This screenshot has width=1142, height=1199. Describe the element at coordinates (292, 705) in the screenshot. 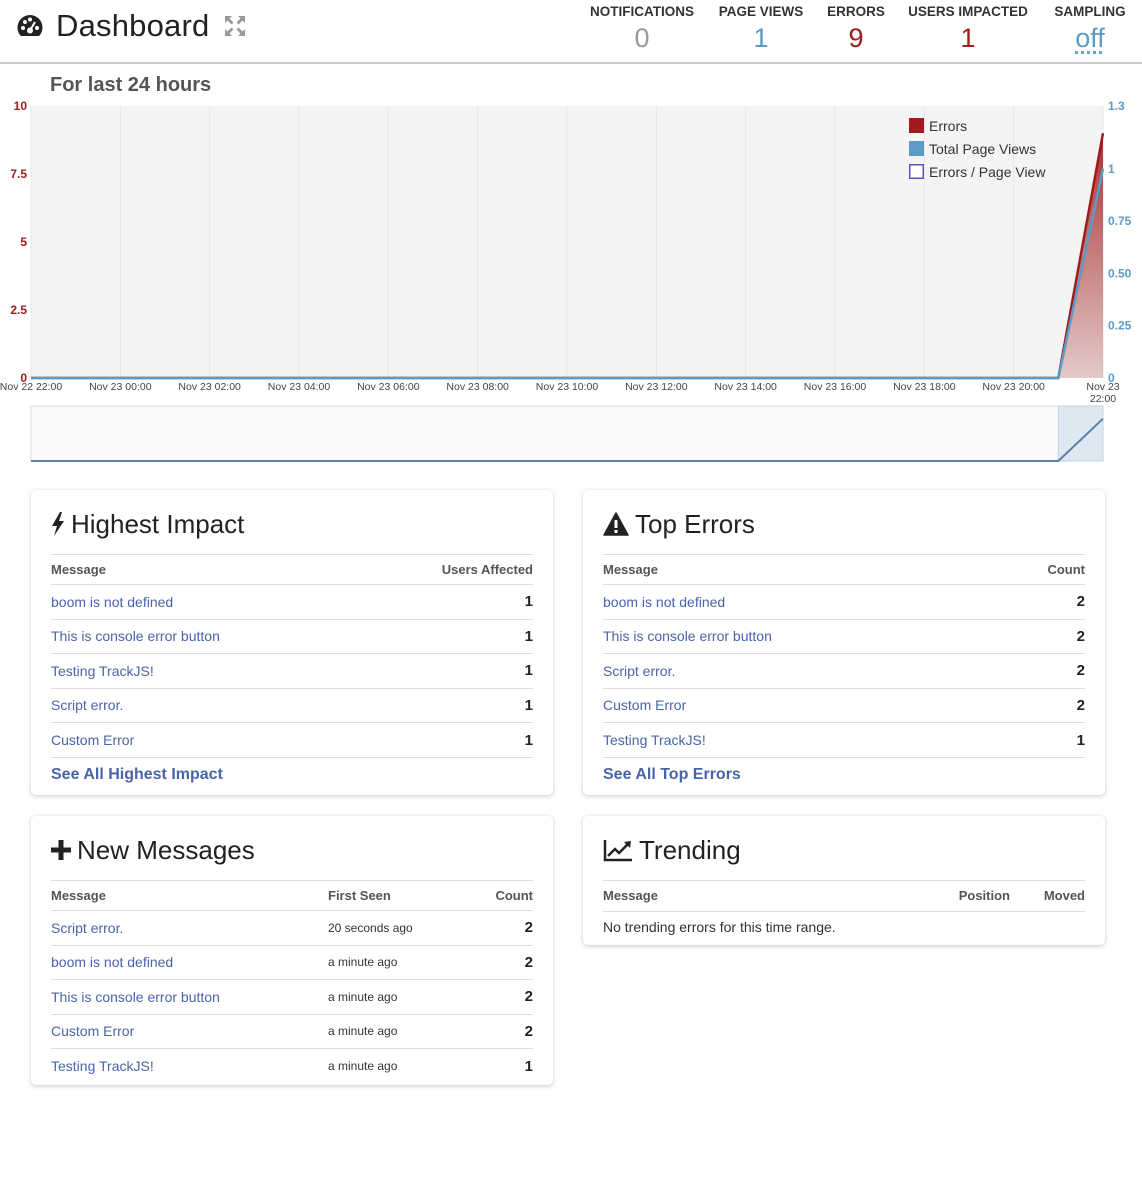

I see `table-row: Script error. 1` at that location.